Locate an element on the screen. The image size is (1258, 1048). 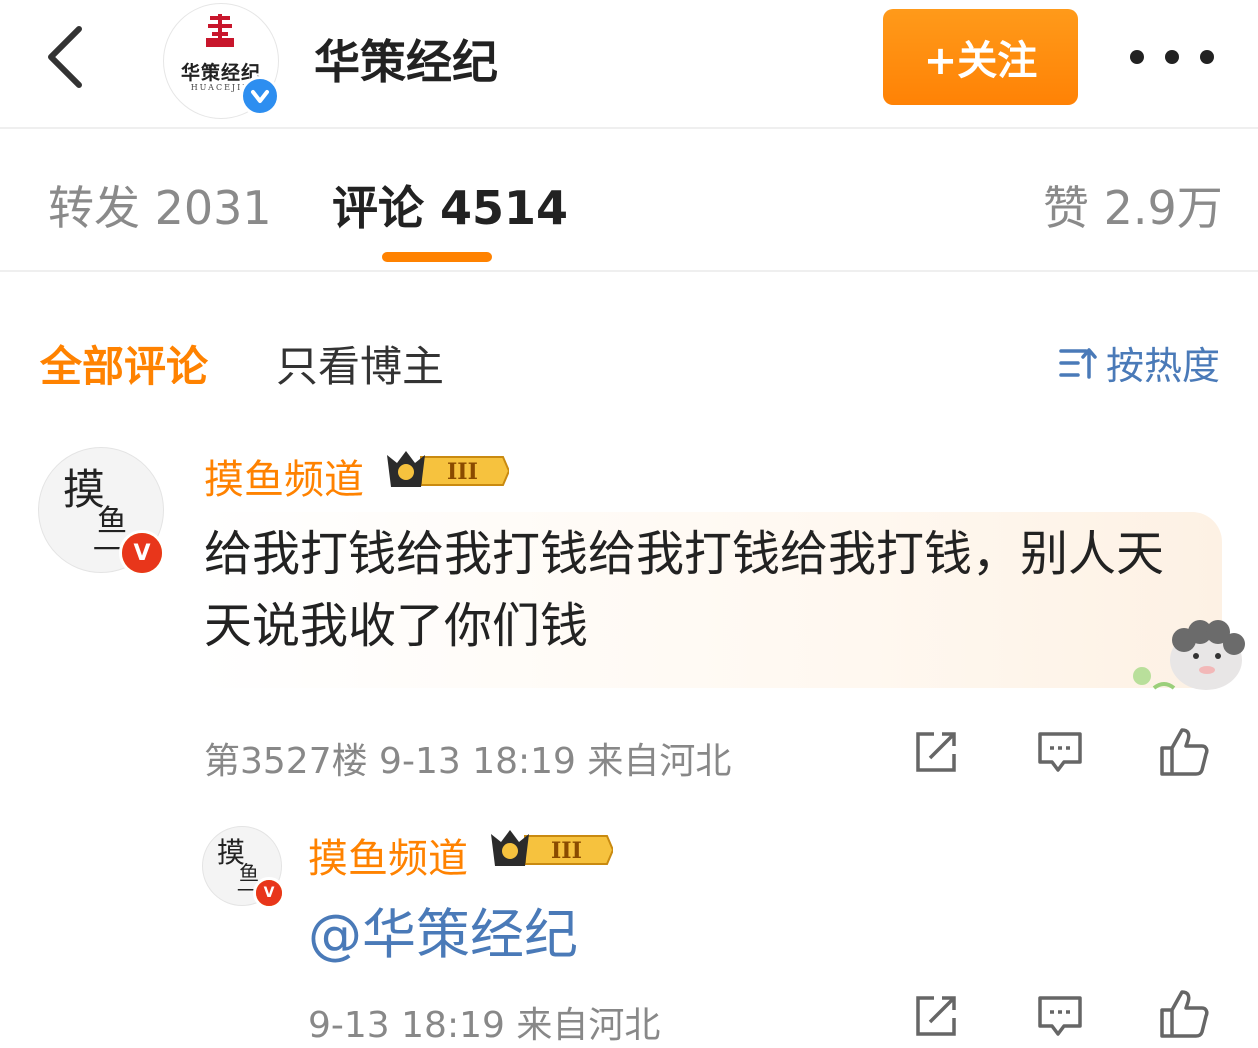
sort-icon is located at coordinates (1078, 363).